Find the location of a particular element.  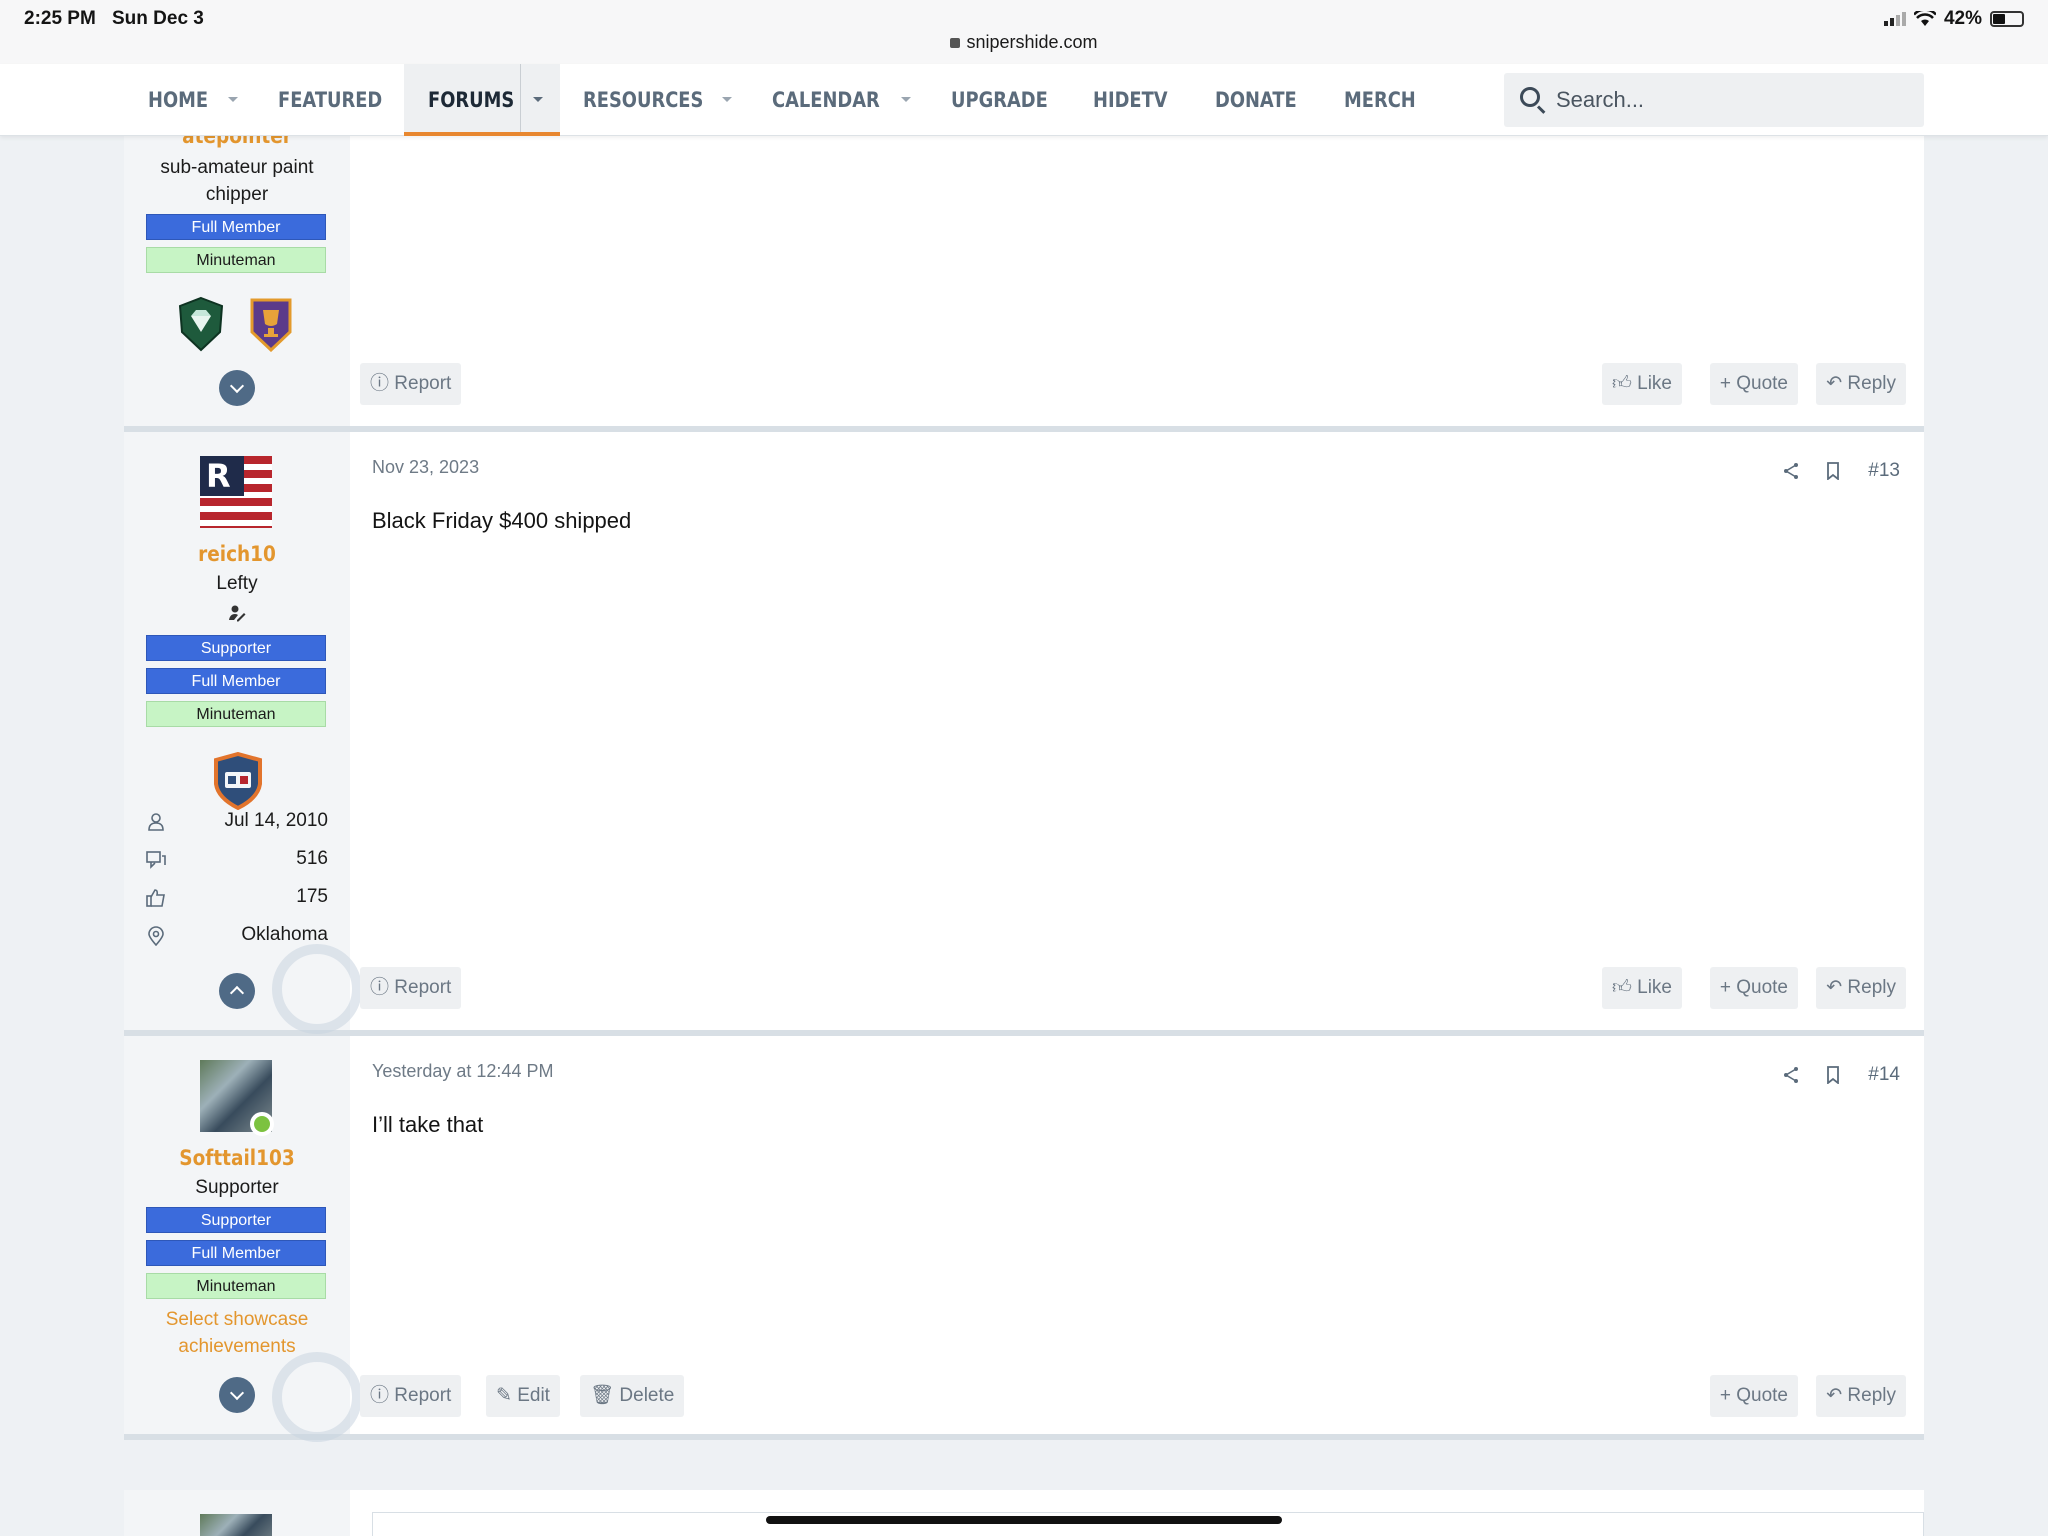

address-bar: snipershide.com is located at coordinates (1024, 42).